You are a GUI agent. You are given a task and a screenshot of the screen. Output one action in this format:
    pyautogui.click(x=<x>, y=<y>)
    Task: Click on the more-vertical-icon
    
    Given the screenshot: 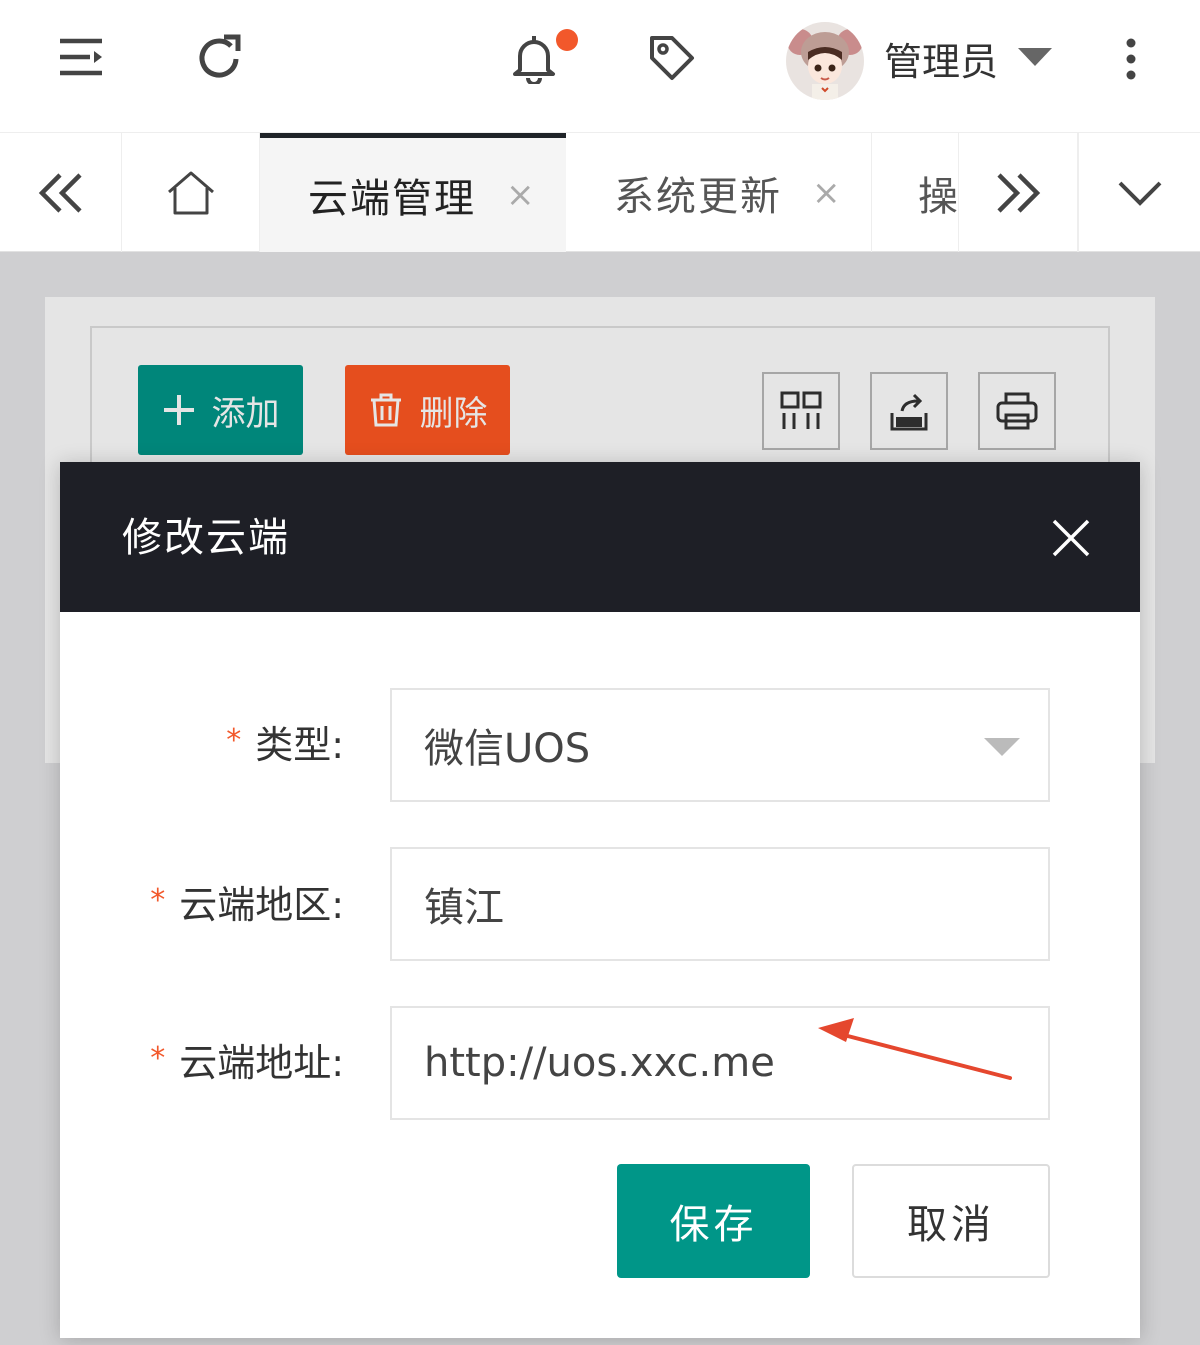 What is the action you would take?
    pyautogui.click(x=1131, y=59)
    